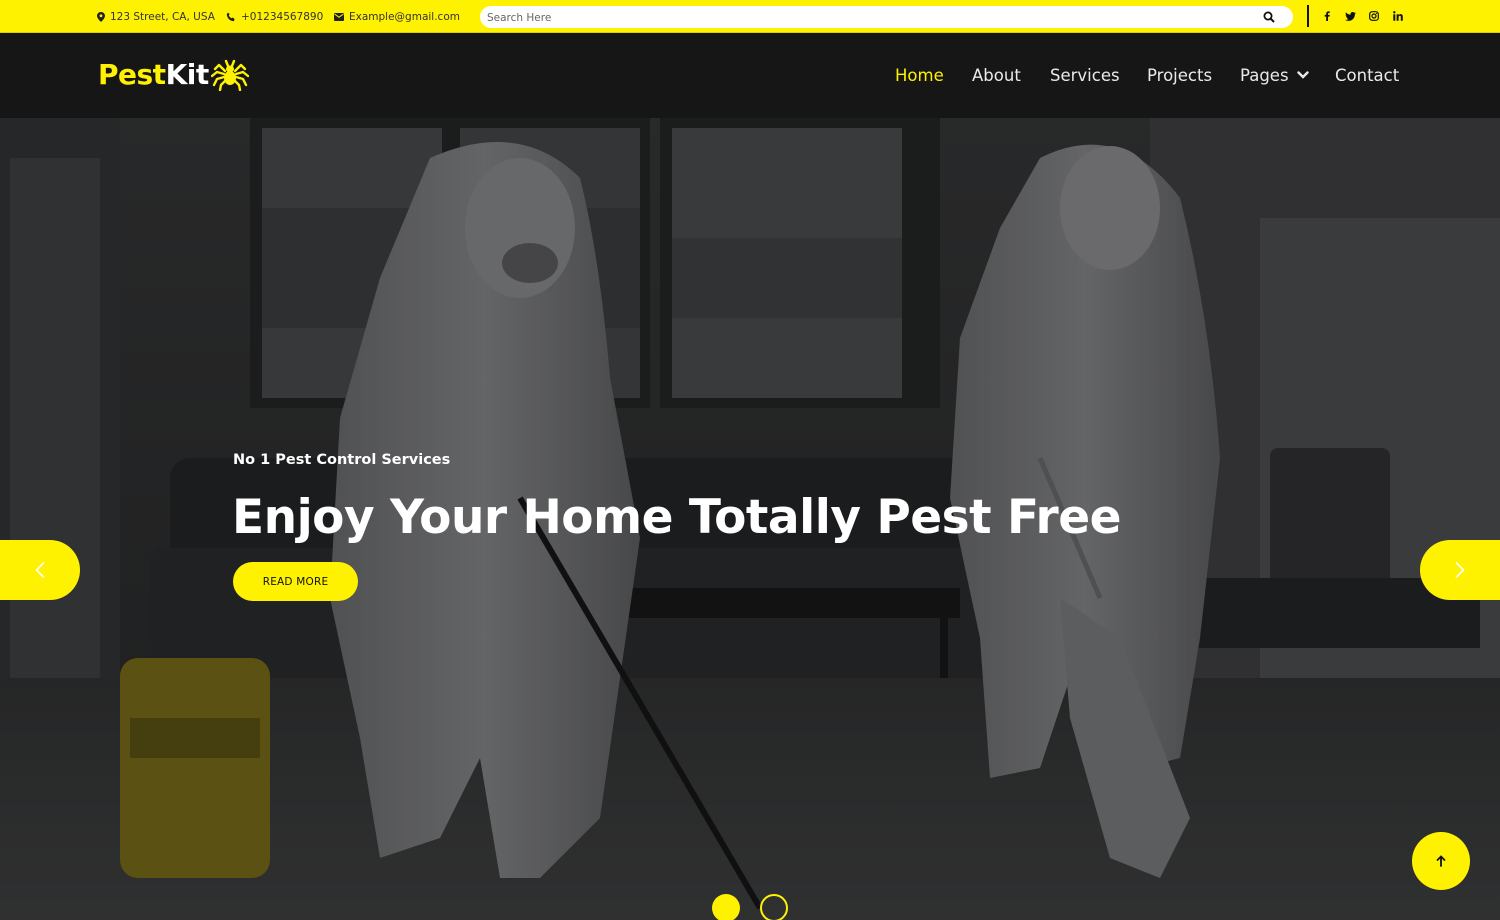 The image size is (1500, 920). What do you see at coordinates (342, 460) in the screenshot?
I see `hero-subtitle: No 1 Pest Control Services` at bounding box center [342, 460].